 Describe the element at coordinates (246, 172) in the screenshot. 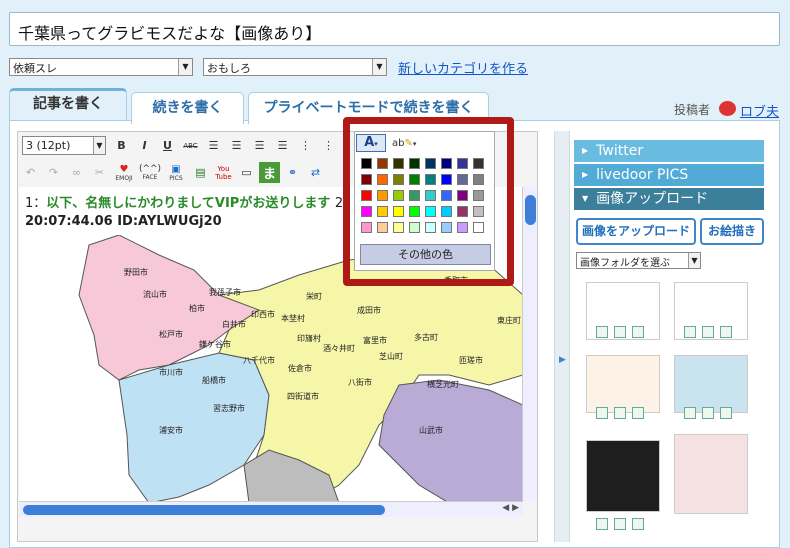

I see `tv-icon: ▭` at that location.